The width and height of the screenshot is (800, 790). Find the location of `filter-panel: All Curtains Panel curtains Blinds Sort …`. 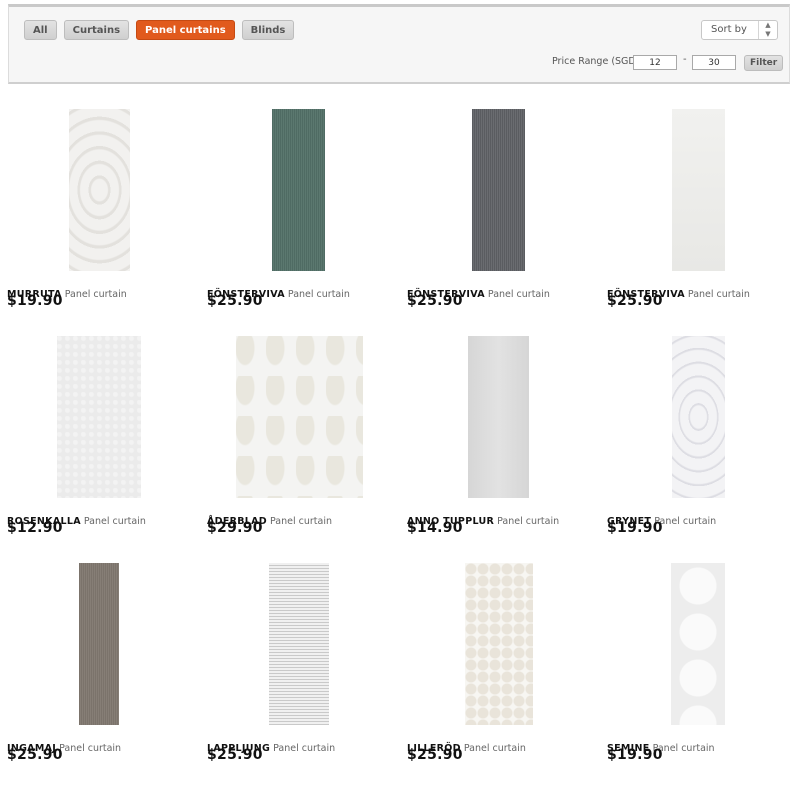

filter-panel: All Curtains Panel curtains Blinds Sort … is located at coordinates (399, 44).